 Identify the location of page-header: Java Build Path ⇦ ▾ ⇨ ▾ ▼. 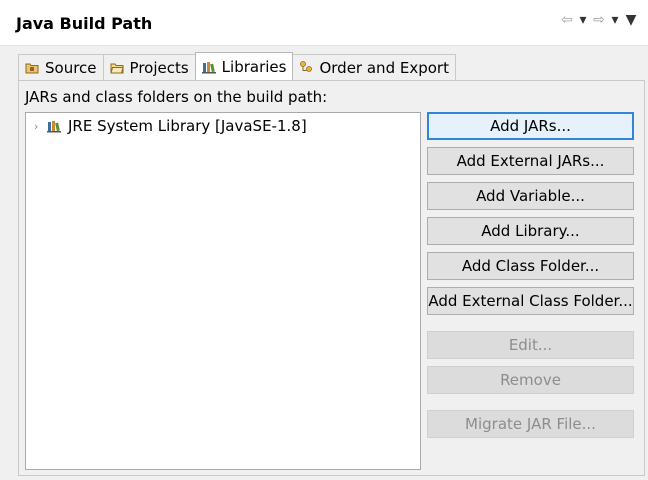
(324, 23).